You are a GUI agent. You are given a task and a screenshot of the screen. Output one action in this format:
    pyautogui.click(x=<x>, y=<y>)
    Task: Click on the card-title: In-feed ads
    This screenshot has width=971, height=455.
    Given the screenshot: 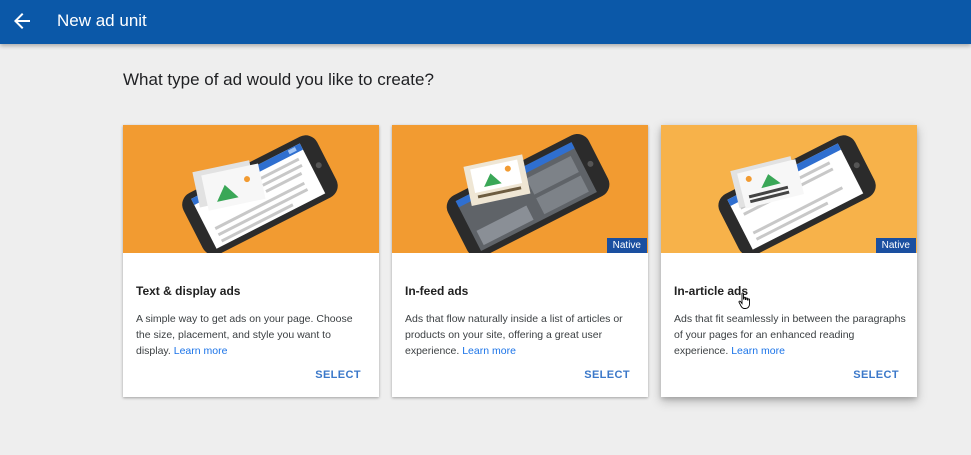 What is the action you would take?
    pyautogui.click(x=437, y=291)
    